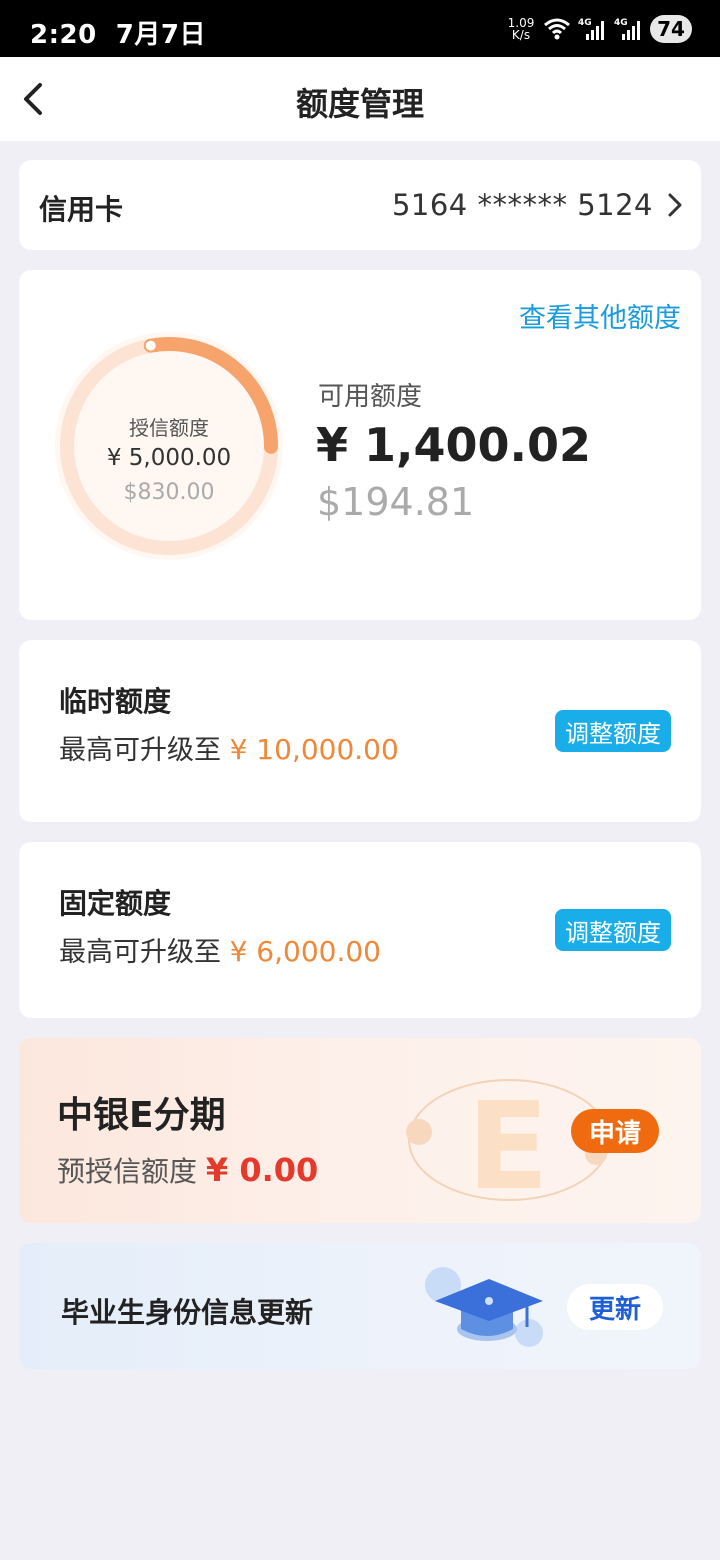  What do you see at coordinates (150, 345) in the screenshot?
I see `credit-usage-dot` at bounding box center [150, 345].